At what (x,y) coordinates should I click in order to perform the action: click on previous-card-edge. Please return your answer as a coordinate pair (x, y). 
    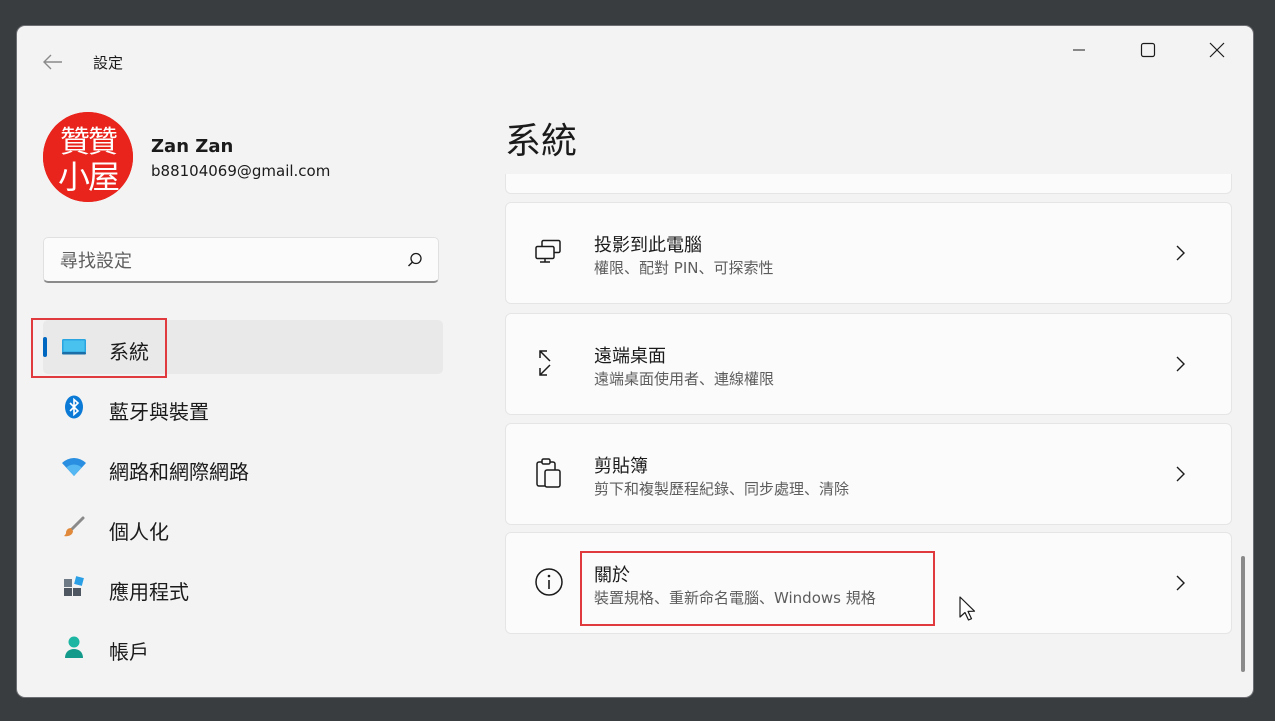
    Looking at the image, I should click on (868, 184).